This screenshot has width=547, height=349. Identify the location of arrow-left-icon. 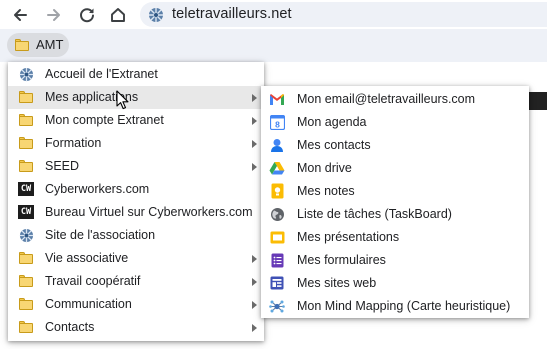
(20, 15).